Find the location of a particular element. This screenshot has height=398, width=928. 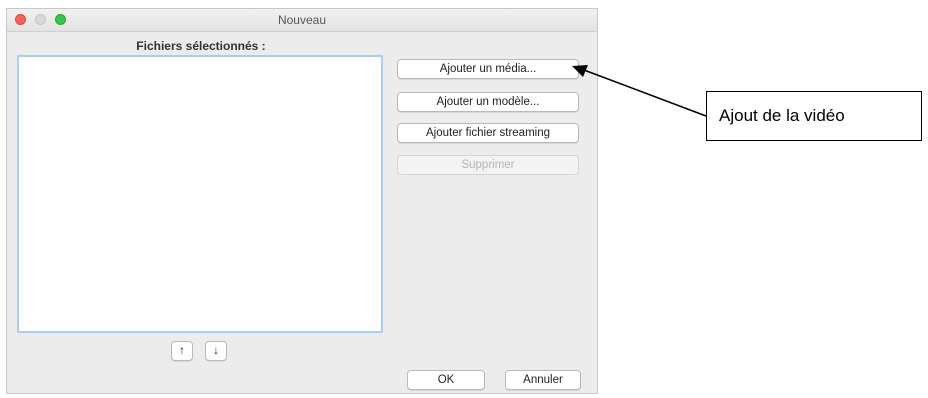

title-bar: Nouveau is located at coordinates (302, 20).